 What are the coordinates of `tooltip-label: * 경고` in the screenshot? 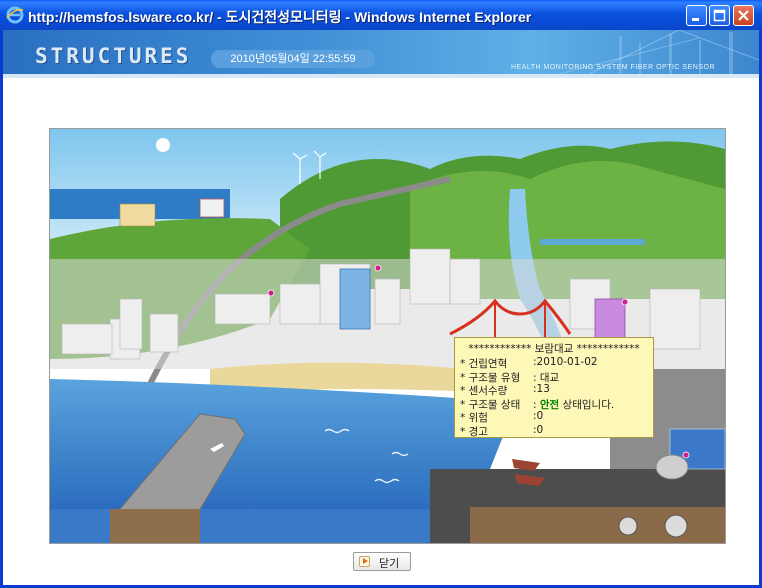 It's located at (474, 431).